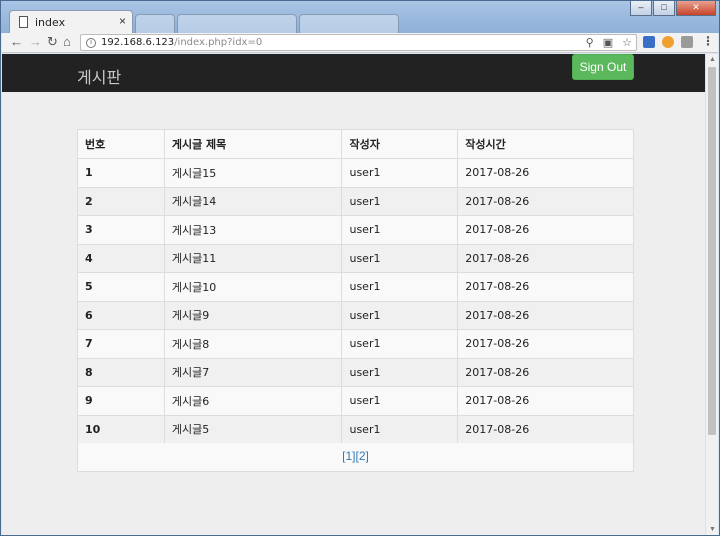 Image resolution: width=720 pixels, height=536 pixels. I want to click on header-title: 게시글 제목, so click(253, 144).